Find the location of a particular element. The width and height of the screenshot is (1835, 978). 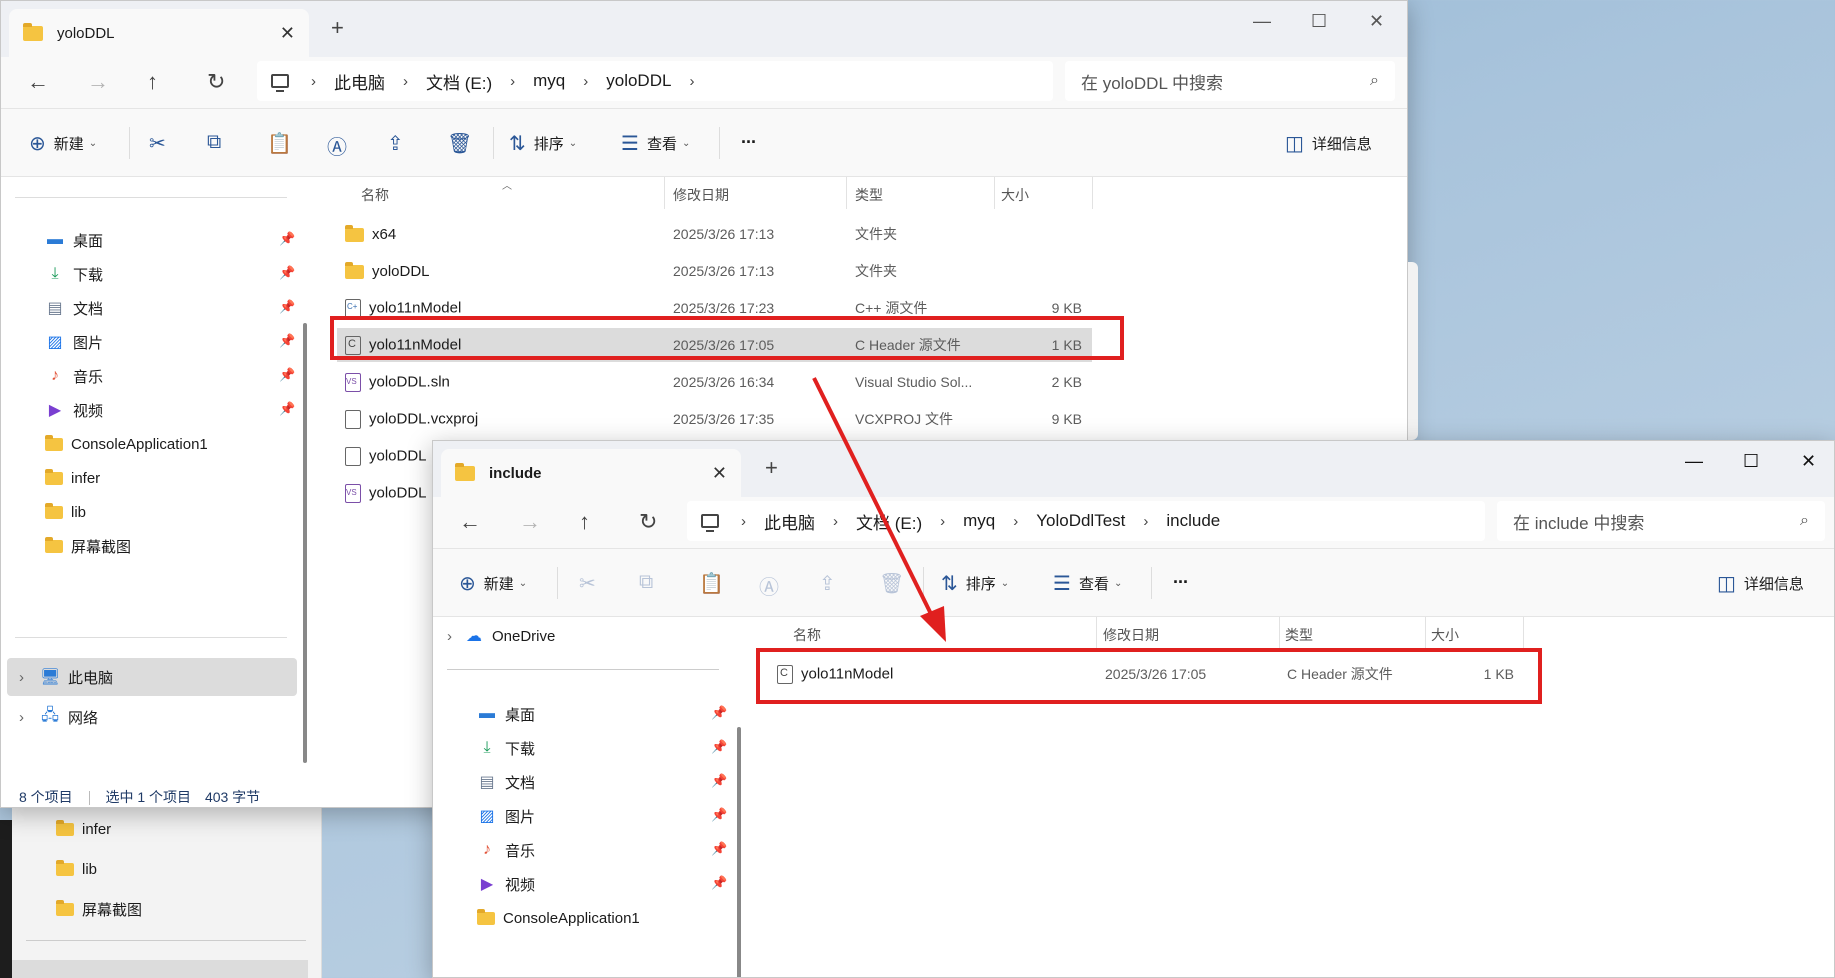

nav-item: infer is located at coordinates (72, 478).